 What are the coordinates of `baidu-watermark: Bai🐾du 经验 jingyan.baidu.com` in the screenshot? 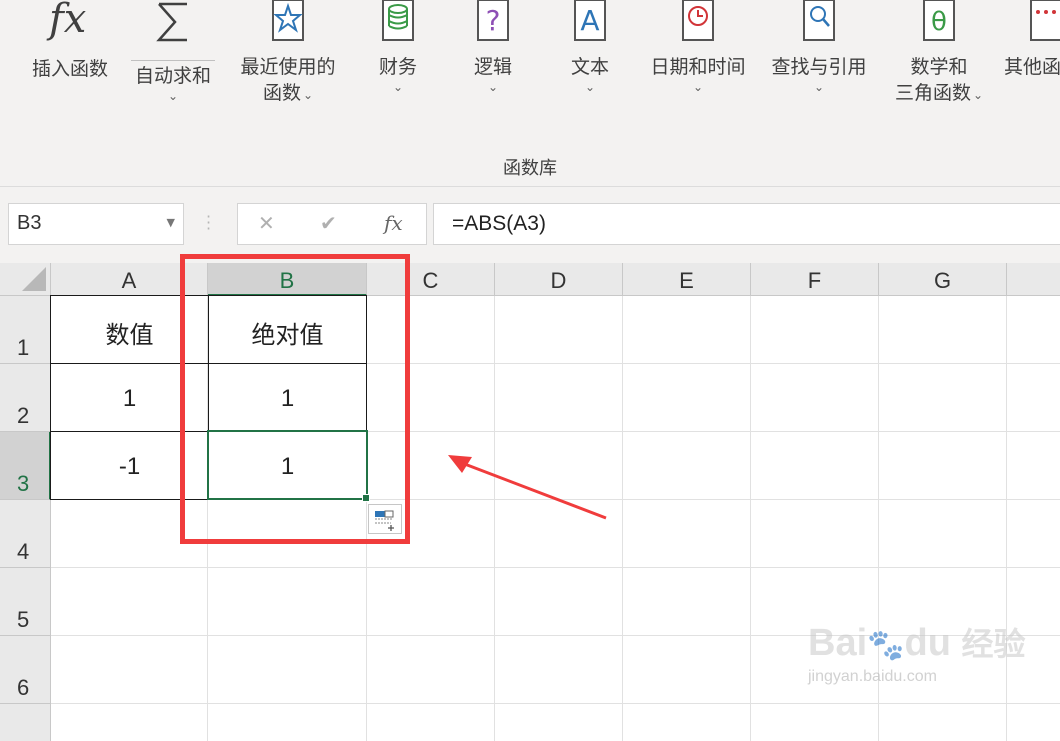 It's located at (917, 654).